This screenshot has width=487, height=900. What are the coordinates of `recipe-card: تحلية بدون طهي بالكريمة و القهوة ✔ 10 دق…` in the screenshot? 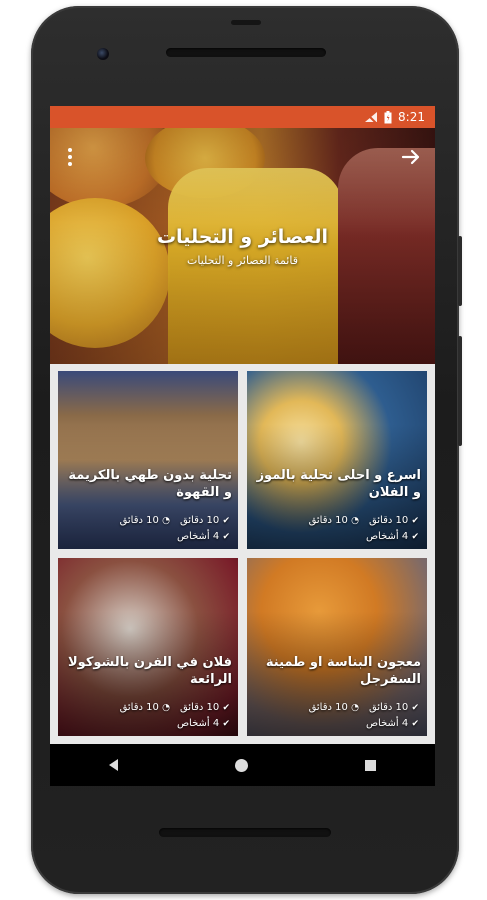 It's located at (148, 460).